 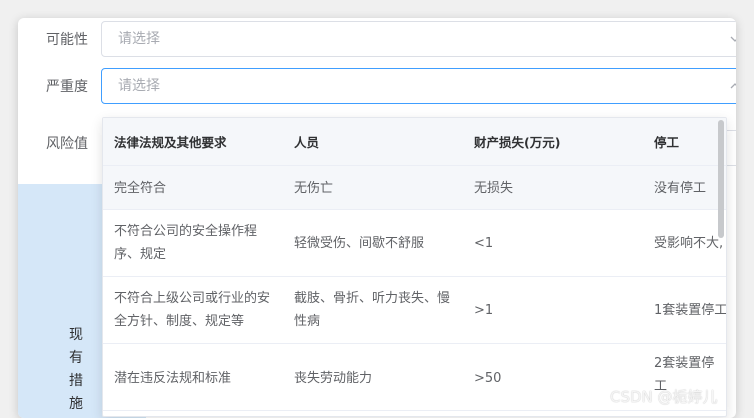 What do you see at coordinates (418, 86) in the screenshot?
I see `severity-select: 请选择` at bounding box center [418, 86].